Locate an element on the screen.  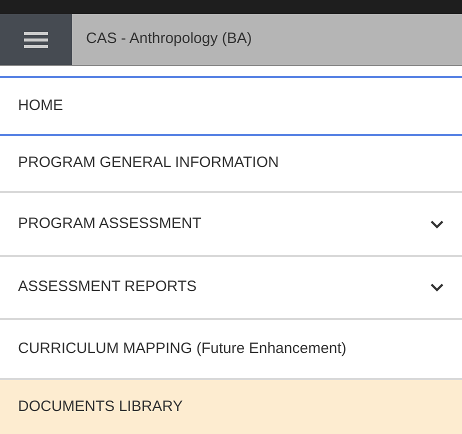
menu-item: HOME is located at coordinates (231, 106).